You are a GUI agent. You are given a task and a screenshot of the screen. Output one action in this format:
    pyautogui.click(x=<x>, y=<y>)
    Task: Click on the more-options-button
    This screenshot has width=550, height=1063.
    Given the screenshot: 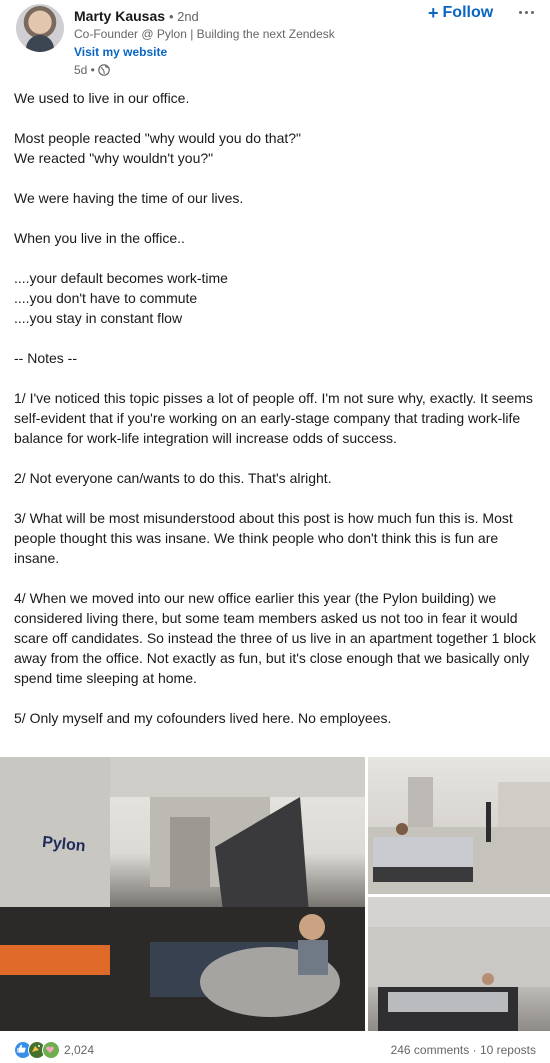 What is the action you would take?
    pyautogui.click(x=526, y=12)
    